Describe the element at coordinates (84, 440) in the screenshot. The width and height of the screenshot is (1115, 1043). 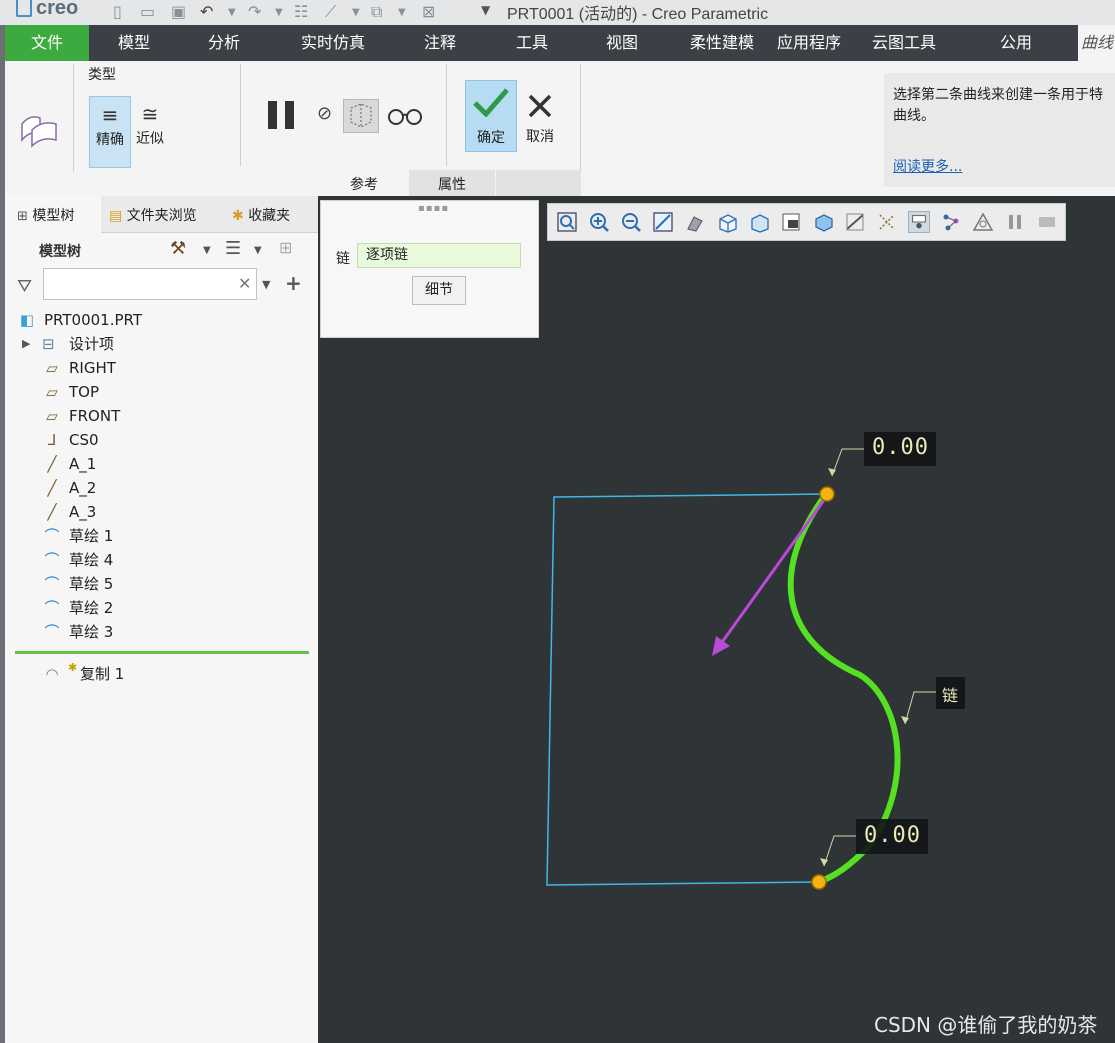
I see `tree-item-label: CS0` at that location.